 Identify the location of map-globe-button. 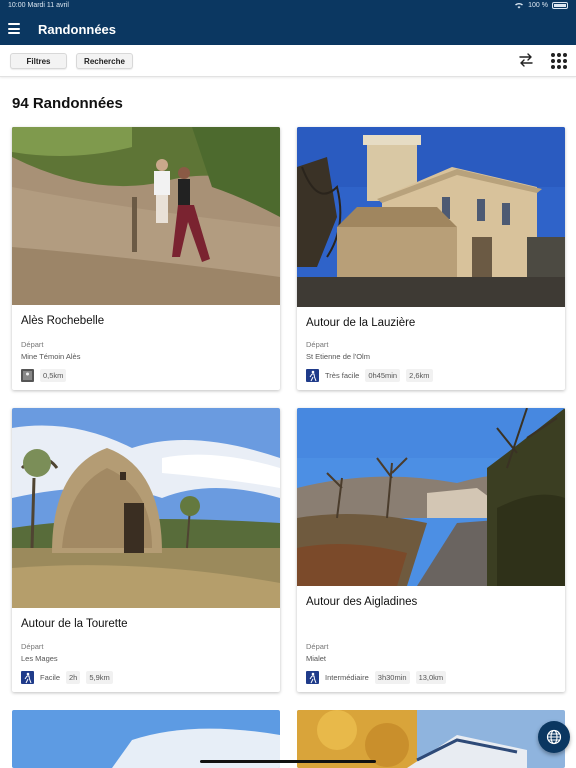
(554, 737).